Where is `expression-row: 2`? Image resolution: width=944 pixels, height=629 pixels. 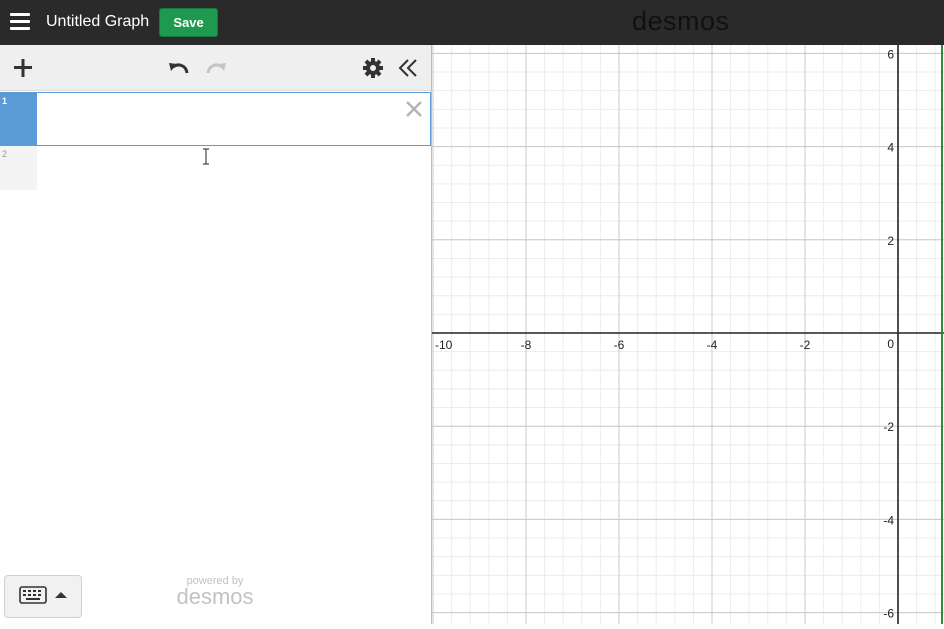 expression-row: 2 is located at coordinates (215, 168).